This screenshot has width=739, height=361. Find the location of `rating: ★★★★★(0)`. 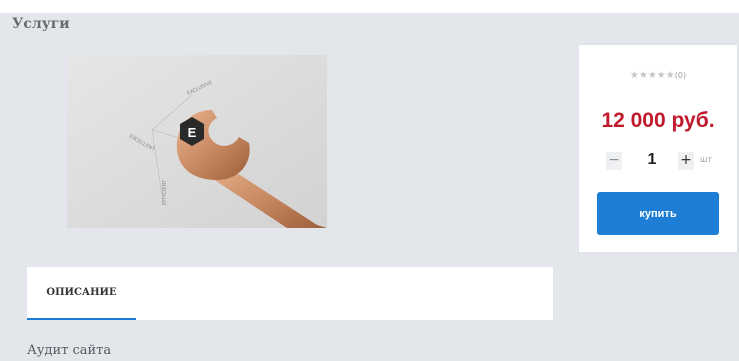

rating: ★★★★★(0) is located at coordinates (658, 75).